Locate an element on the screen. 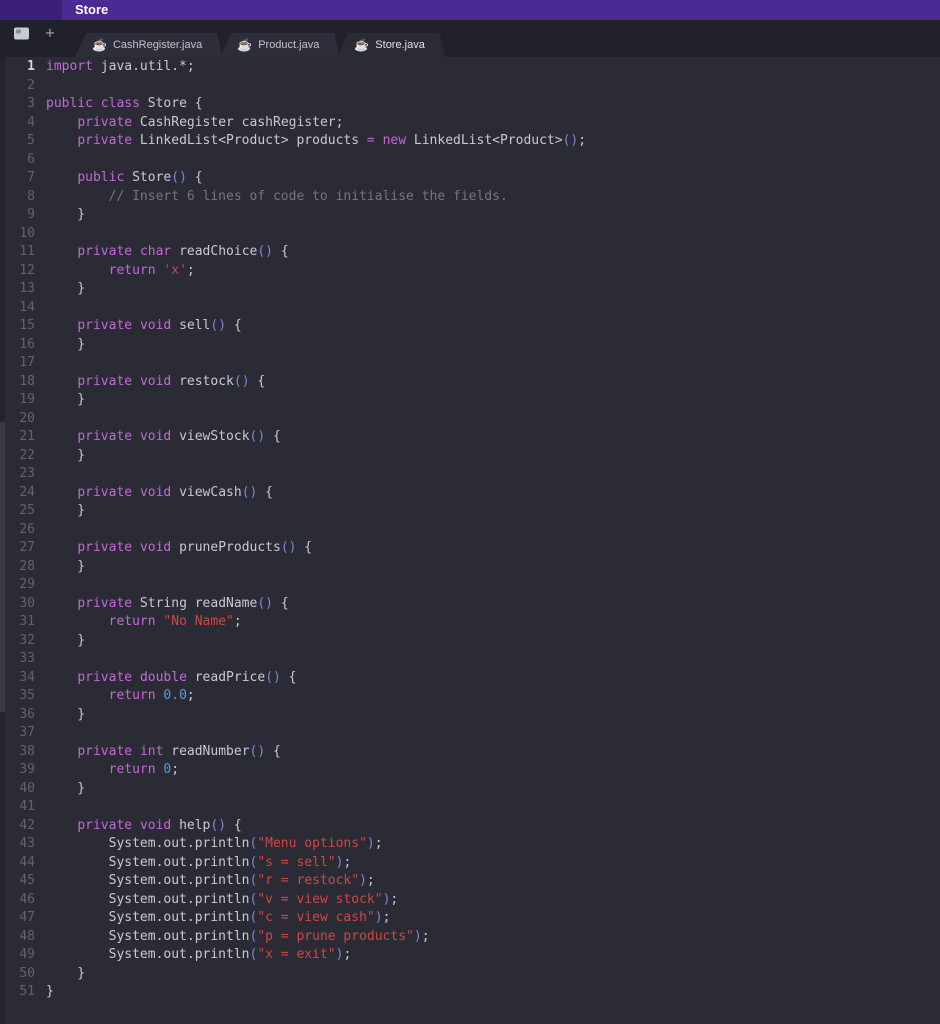 The image size is (940, 1024). code-line: 37 is located at coordinates (470, 733).